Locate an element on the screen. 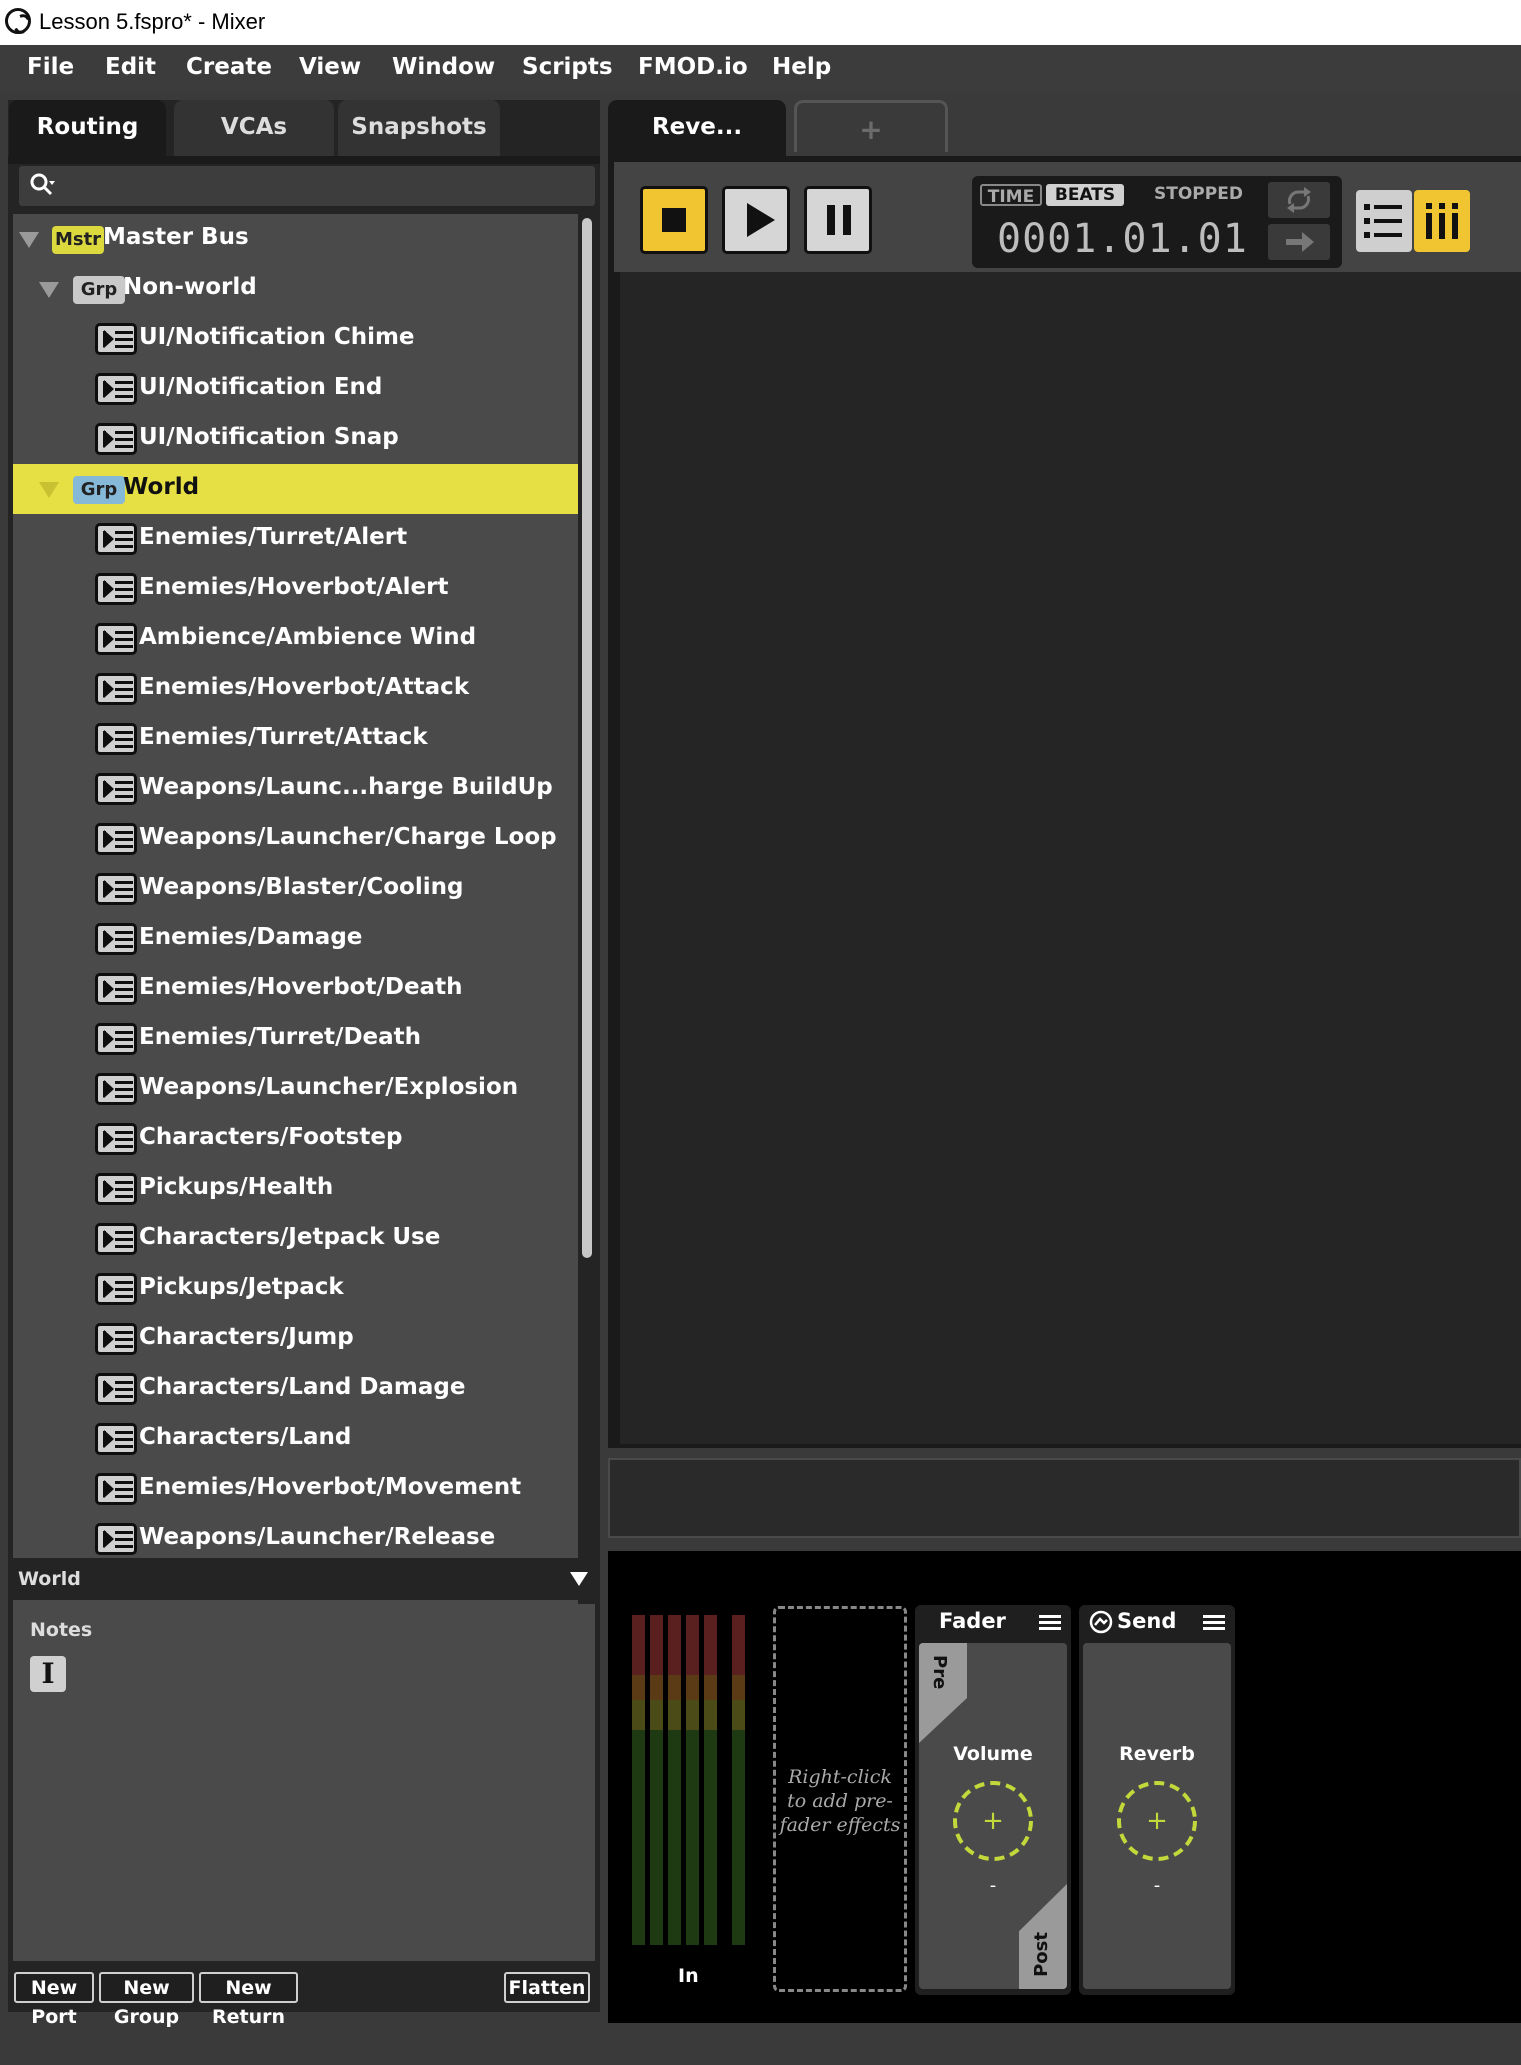  menu-scripts: Scripts is located at coordinates (567, 67).